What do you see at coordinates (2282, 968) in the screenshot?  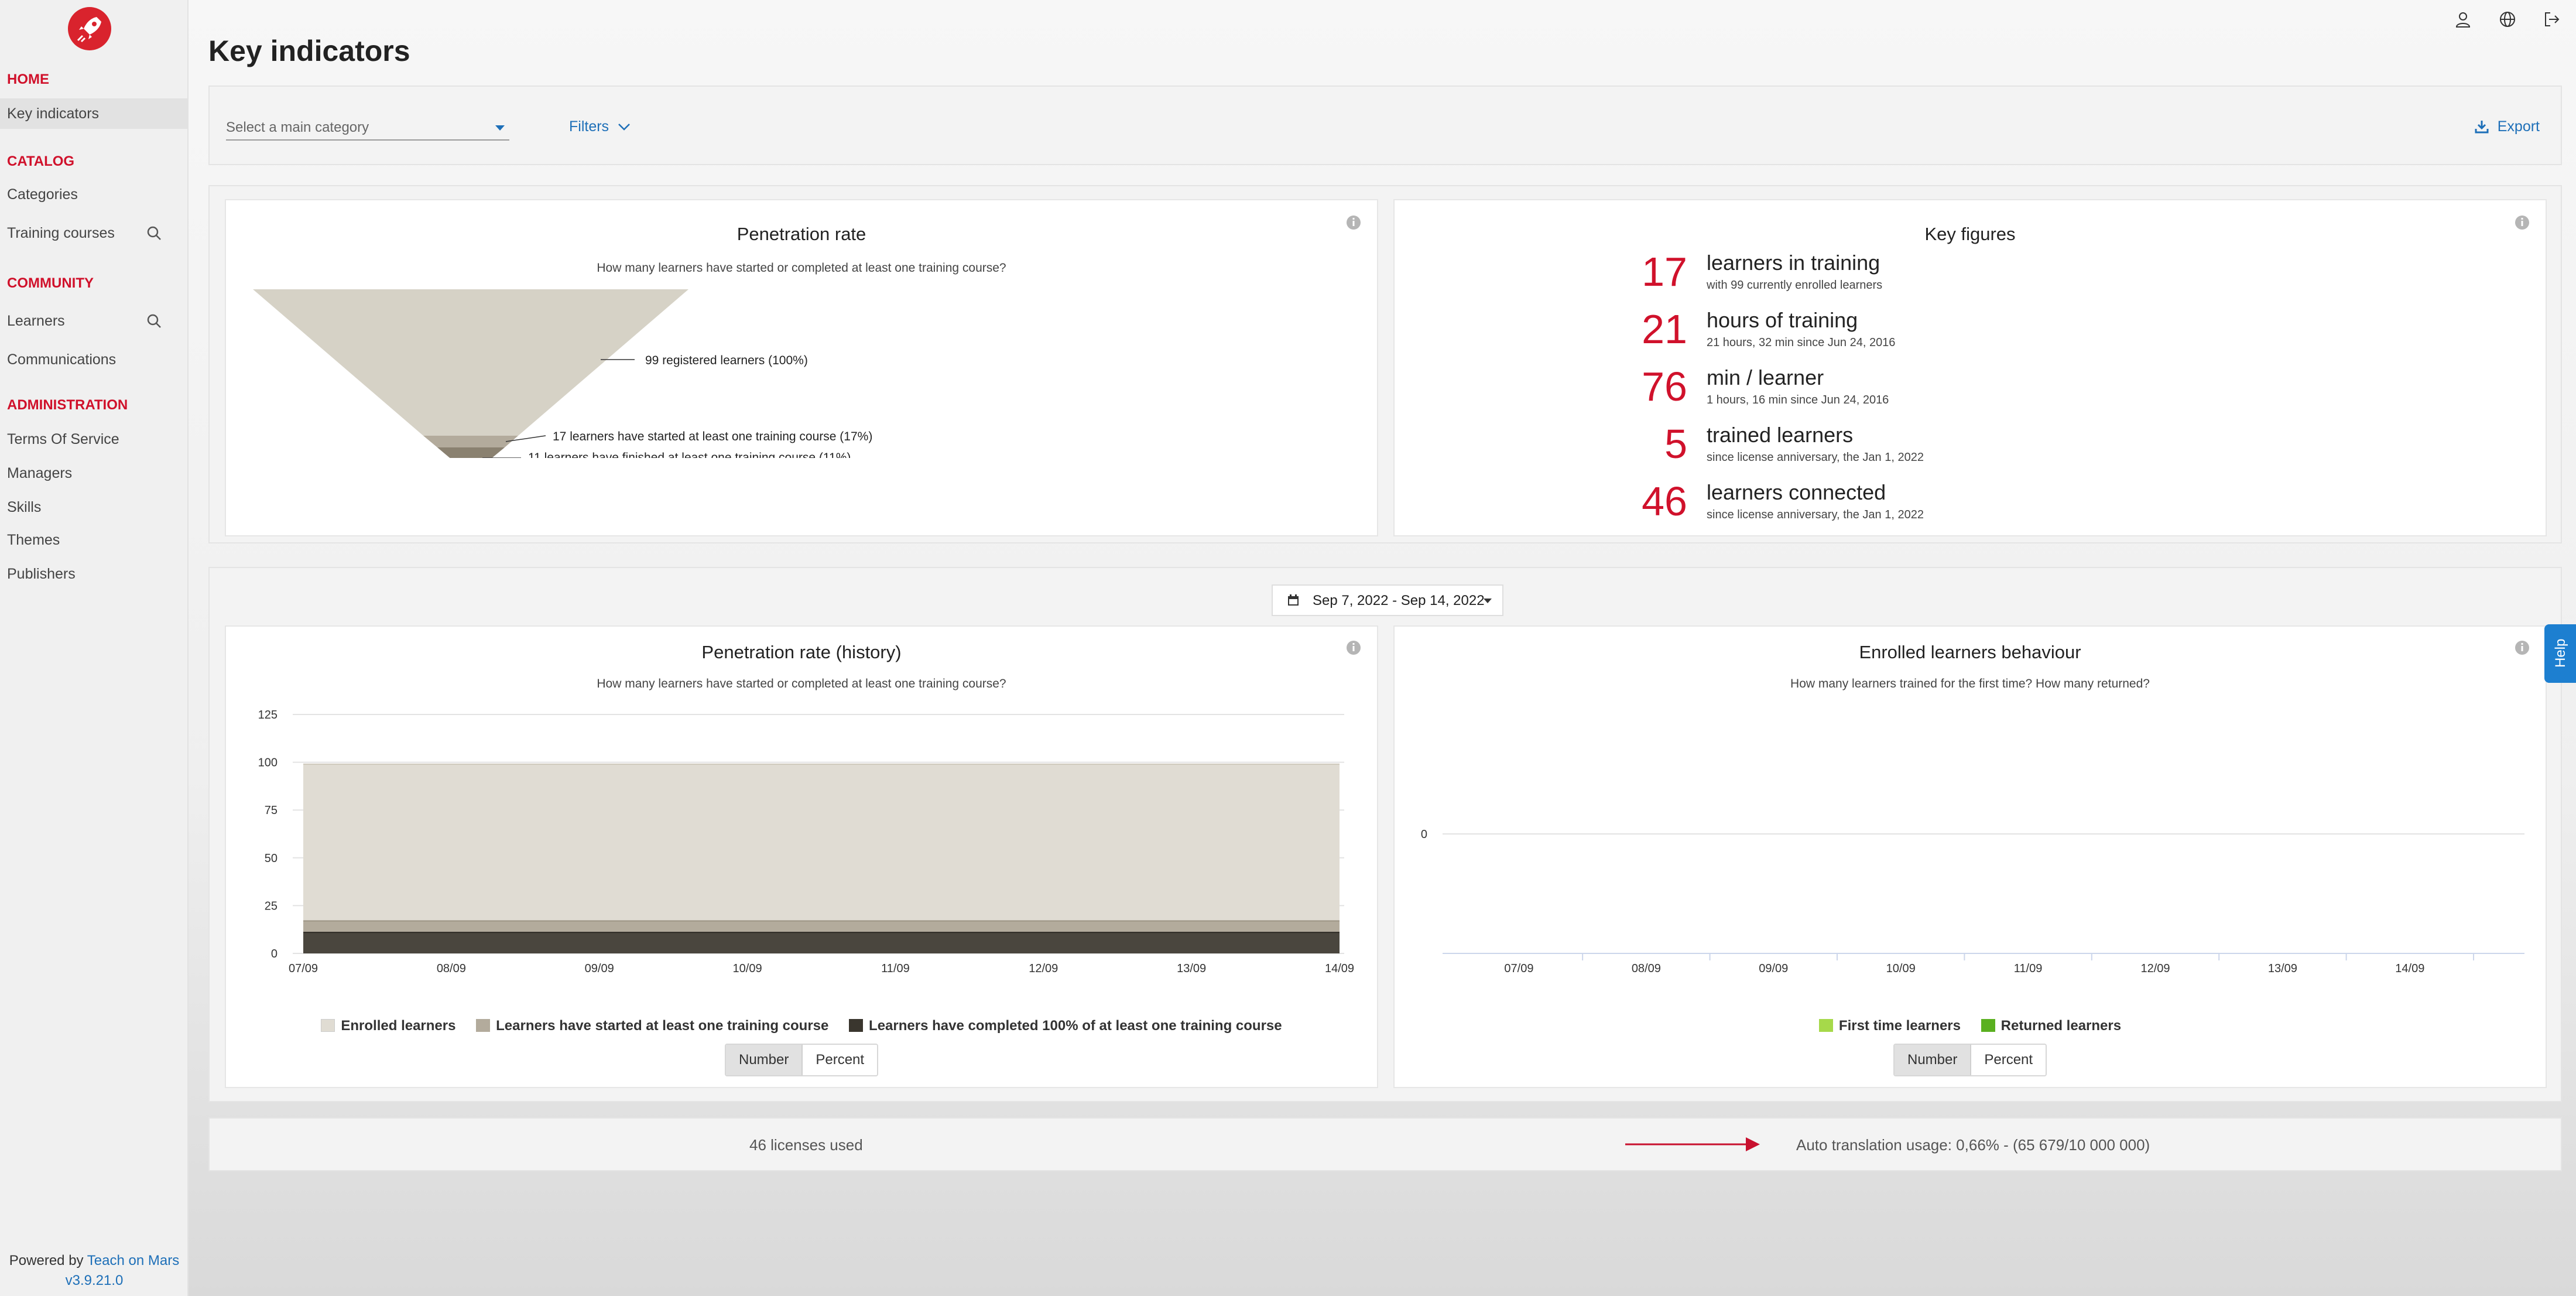 I see `x-tick-label: 13/09` at bounding box center [2282, 968].